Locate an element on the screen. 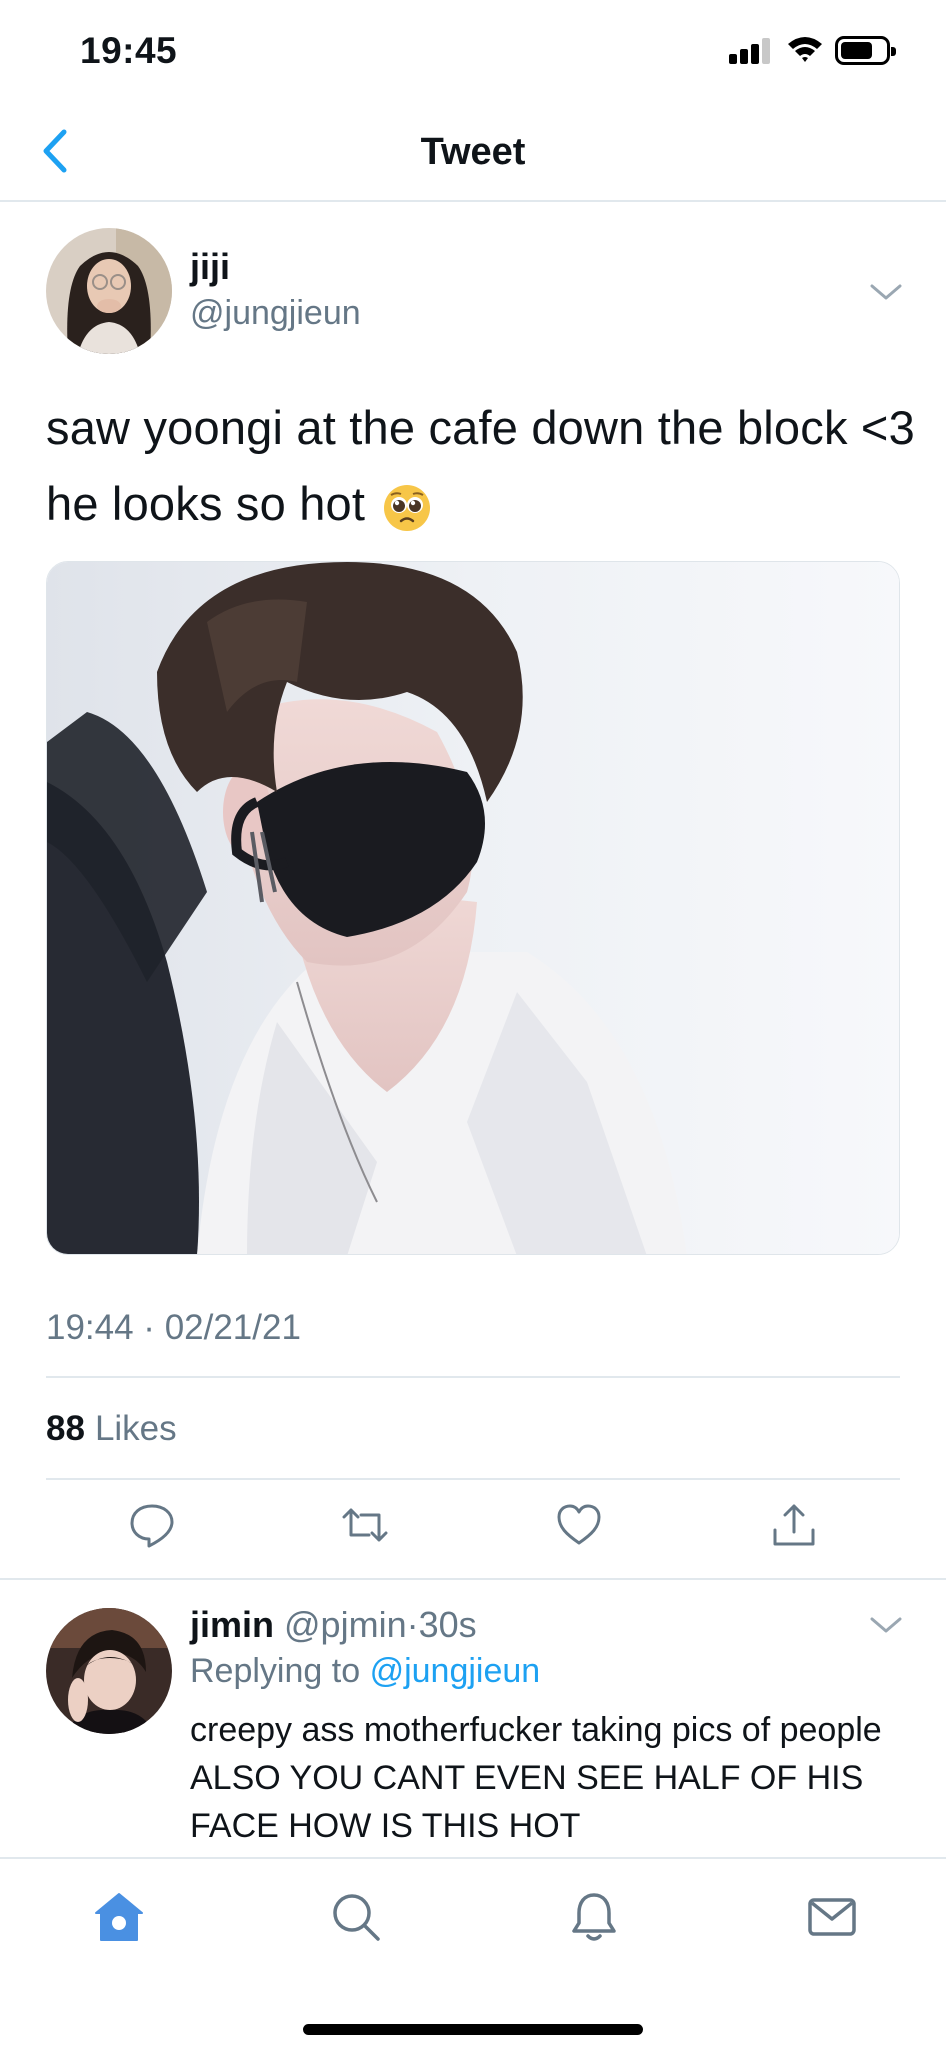 This screenshot has width=946, height=2048. wifi-icon is located at coordinates (805, 49).